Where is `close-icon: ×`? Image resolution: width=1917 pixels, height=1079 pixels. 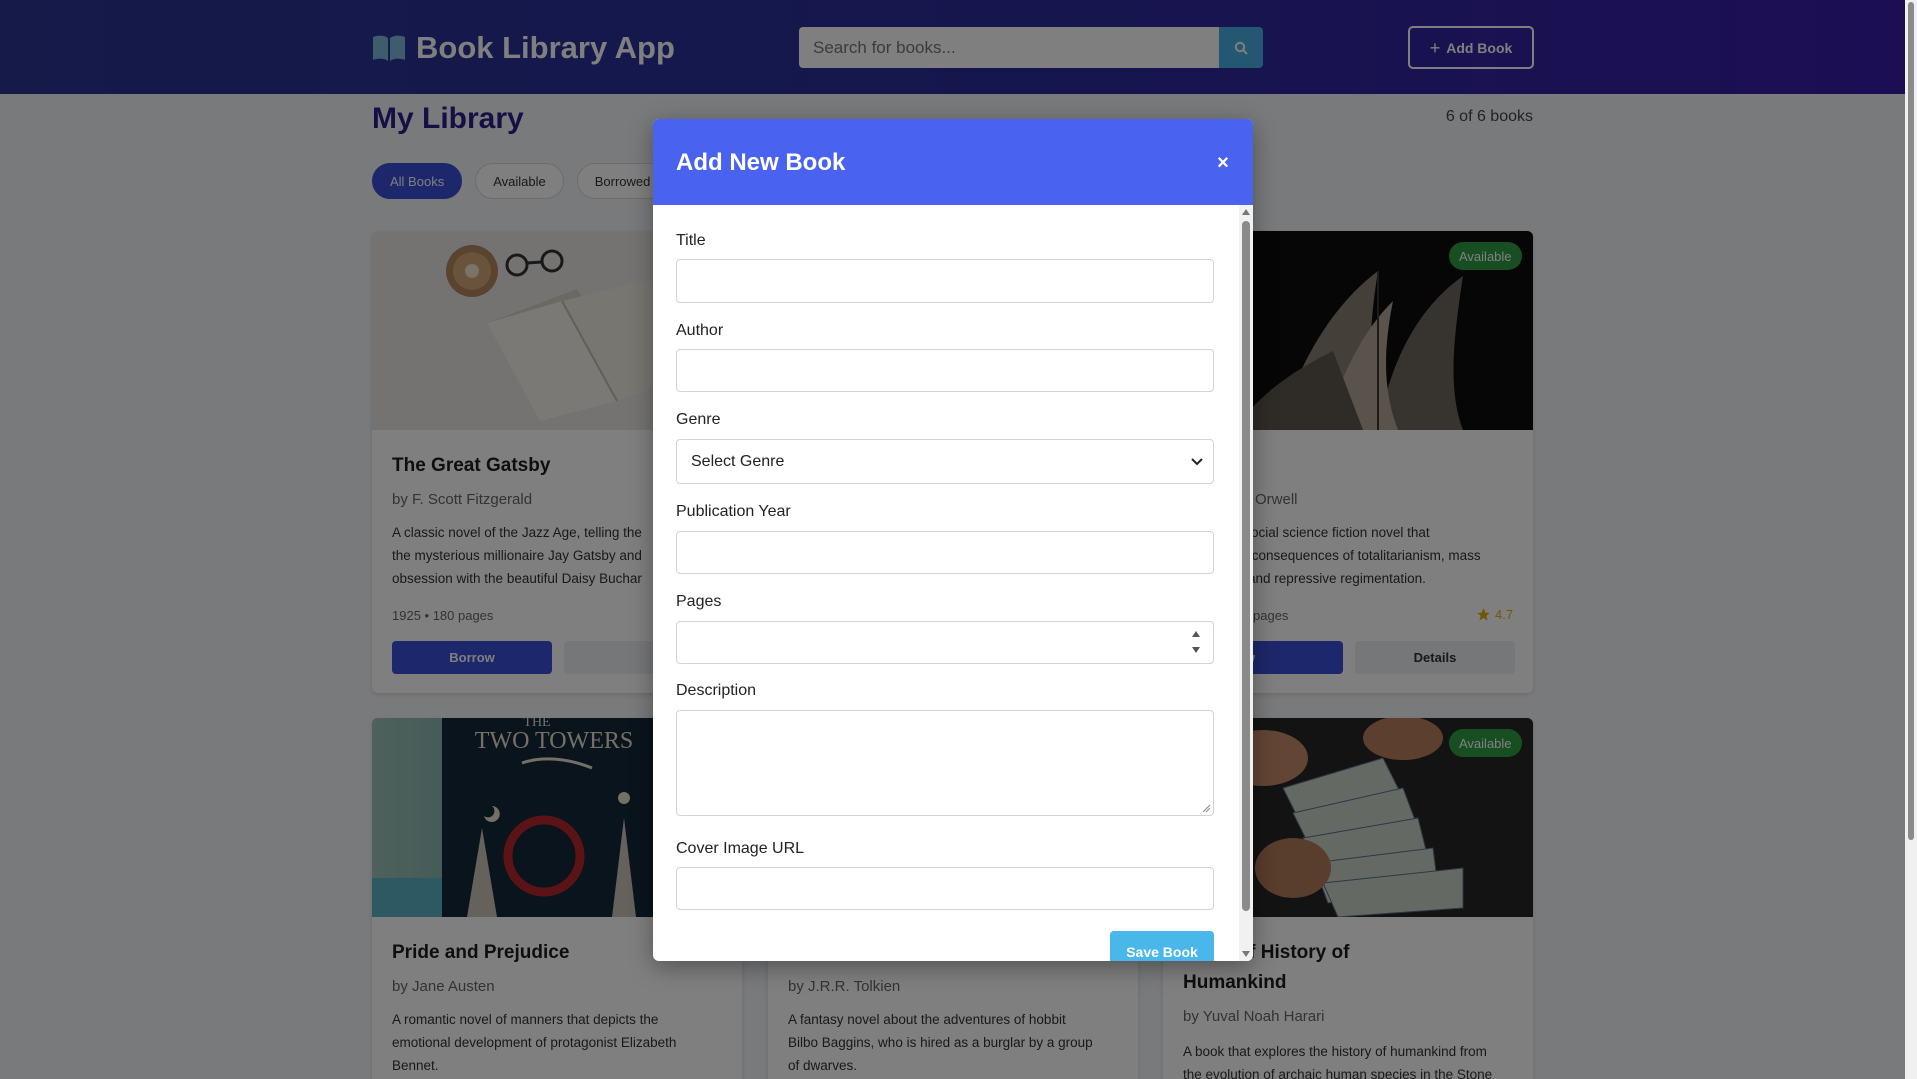
close-icon: × is located at coordinates (1223, 163).